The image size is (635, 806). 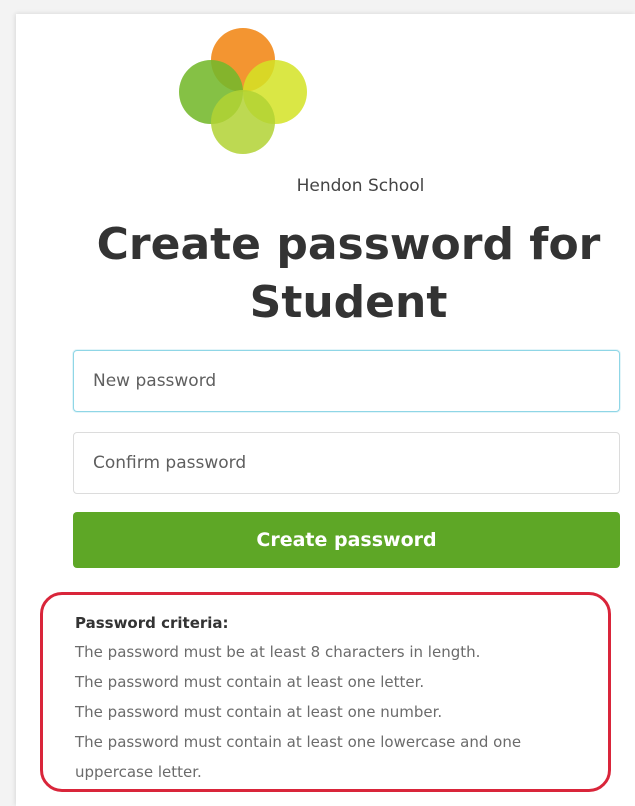 What do you see at coordinates (243, 122) in the screenshot?
I see `logo-petal-bottom` at bounding box center [243, 122].